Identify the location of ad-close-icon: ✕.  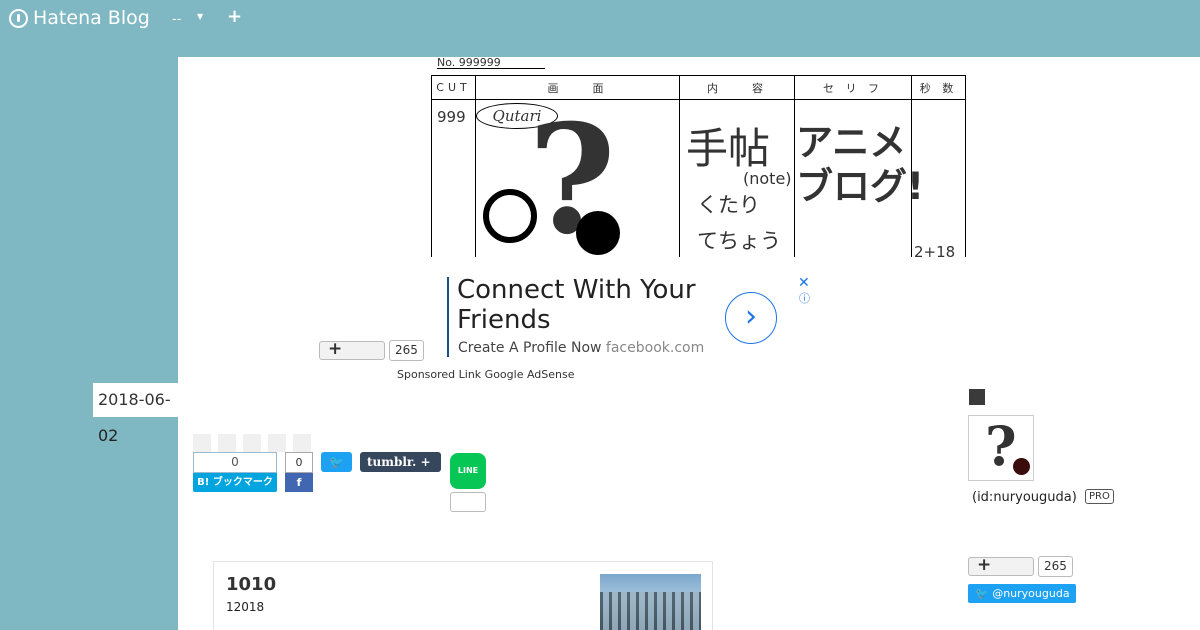
(804, 283).